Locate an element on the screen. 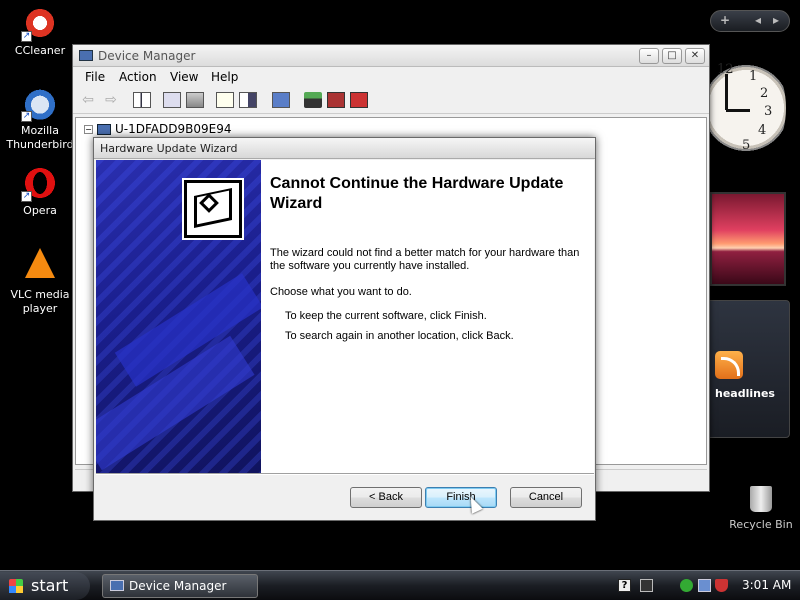 This screenshot has width=800, height=600. wizard-prompt: Choose what you want to do. is located at coordinates (341, 292).